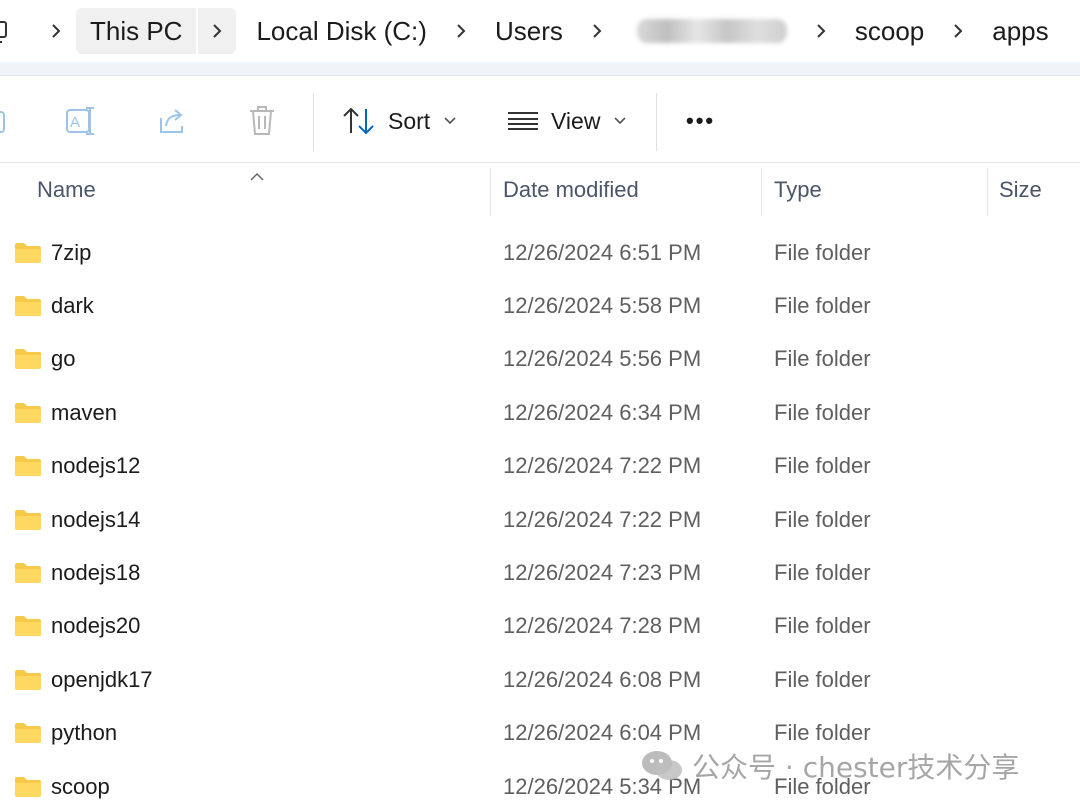 This screenshot has width=1080, height=809. I want to click on file-date: 12/26/2024 7:23 PM, so click(602, 573).